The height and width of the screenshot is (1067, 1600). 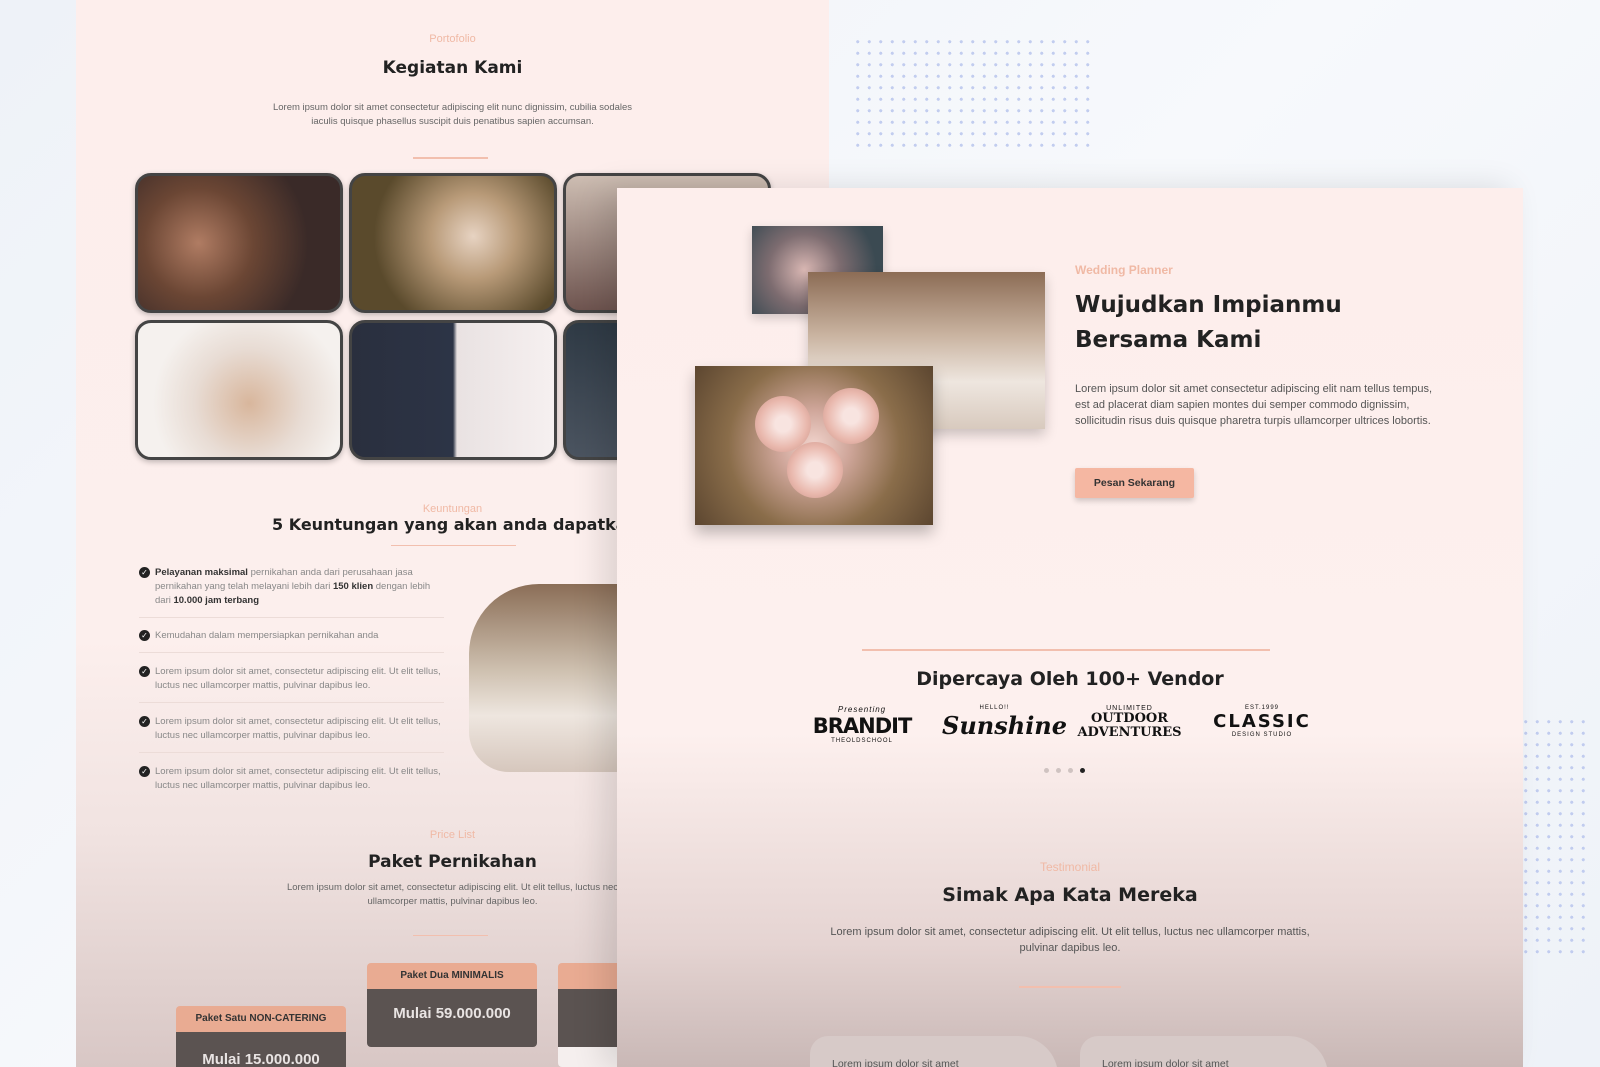 I want to click on vendor-logo-classic: EST.1999 CLASSIC DESIGN STUDIO, so click(x=1262, y=730).